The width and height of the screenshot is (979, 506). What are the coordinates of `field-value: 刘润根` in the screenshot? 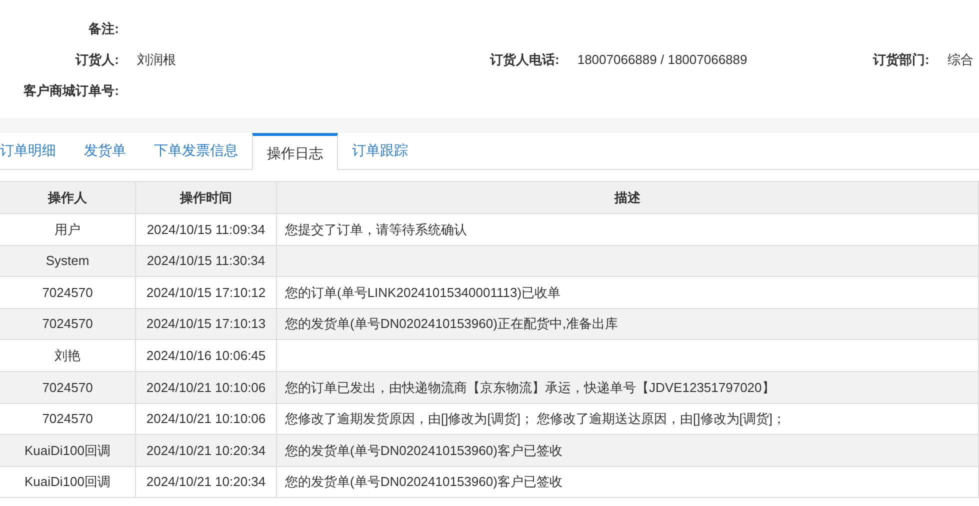 It's located at (156, 60).